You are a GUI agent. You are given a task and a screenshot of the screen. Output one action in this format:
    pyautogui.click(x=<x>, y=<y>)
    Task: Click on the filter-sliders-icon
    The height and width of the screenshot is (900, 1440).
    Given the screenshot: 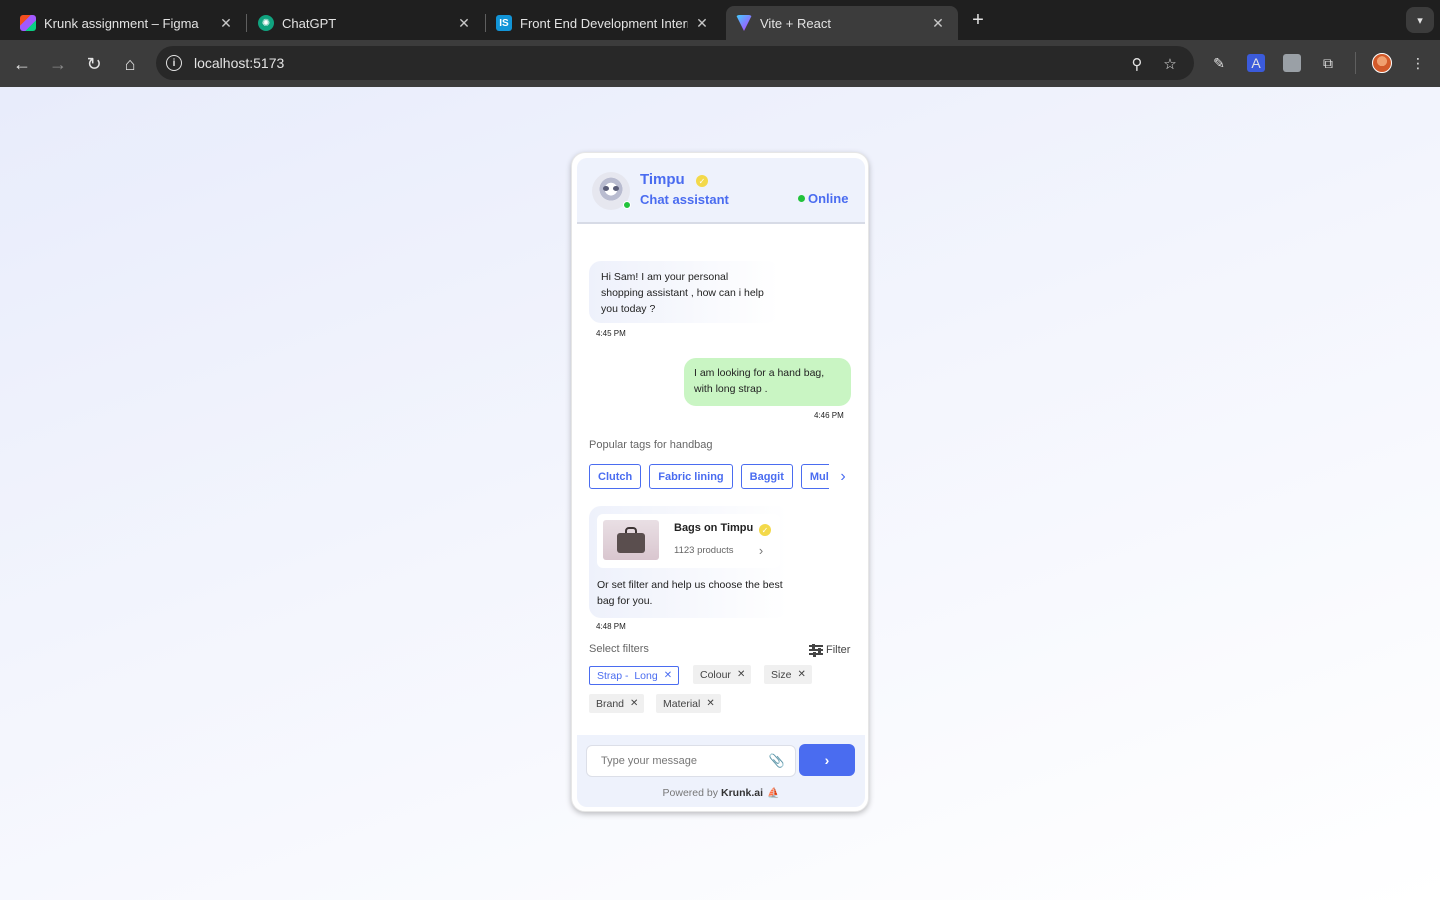 What is the action you would take?
    pyautogui.click(x=816, y=650)
    